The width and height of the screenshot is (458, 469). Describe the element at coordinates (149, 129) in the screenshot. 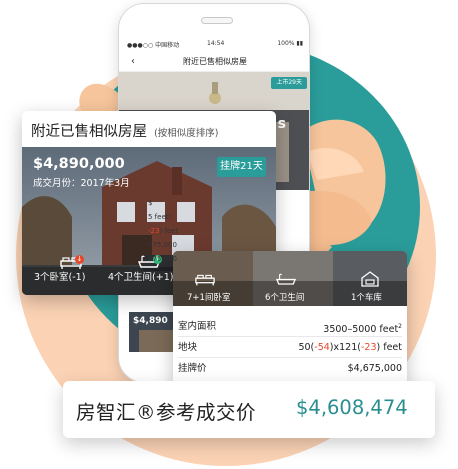

I see `card-header: 附近已售相似房屋 (按相似度排序)` at that location.